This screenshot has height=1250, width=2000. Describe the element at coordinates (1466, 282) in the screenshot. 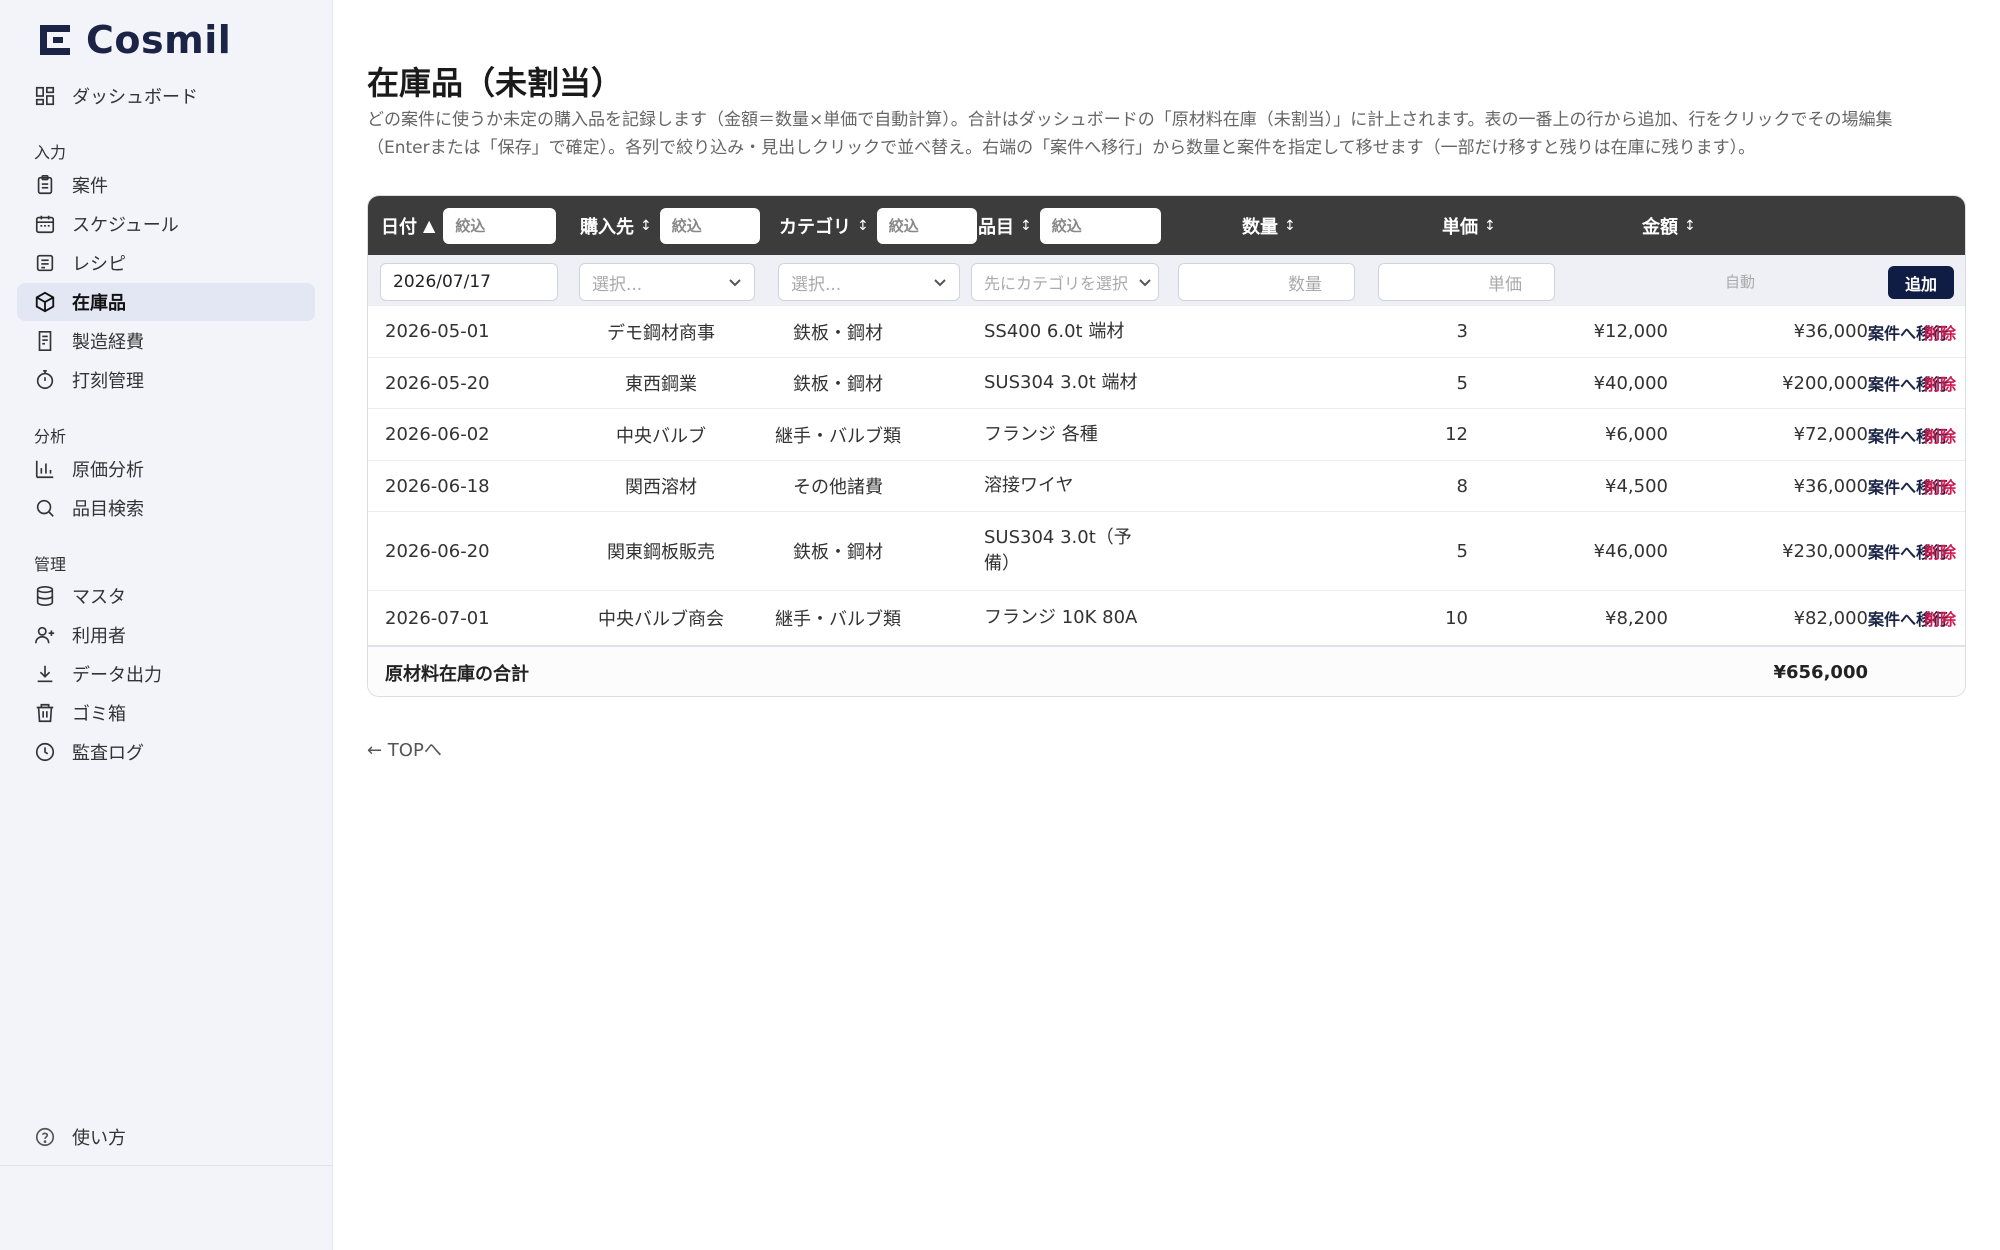

I see `unit-price-input: 単価` at that location.